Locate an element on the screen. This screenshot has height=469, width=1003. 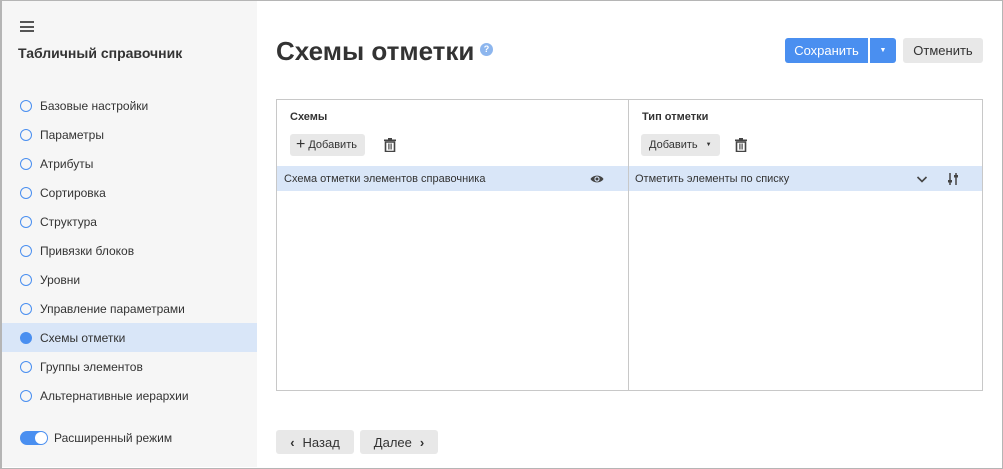
add-scheme-button: + Добавить is located at coordinates (327, 145).